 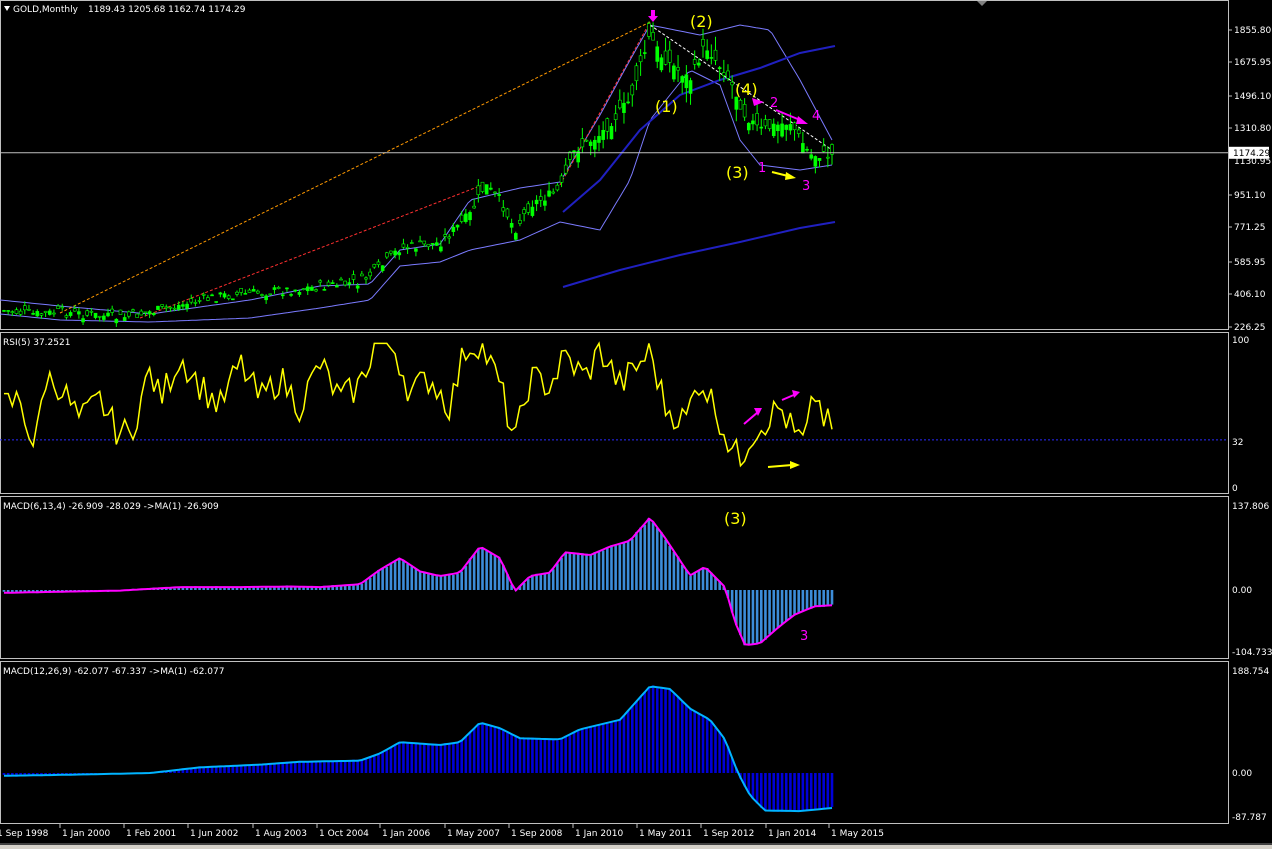 I want to click on sub-wave-label-2: 2, so click(x=774, y=103).